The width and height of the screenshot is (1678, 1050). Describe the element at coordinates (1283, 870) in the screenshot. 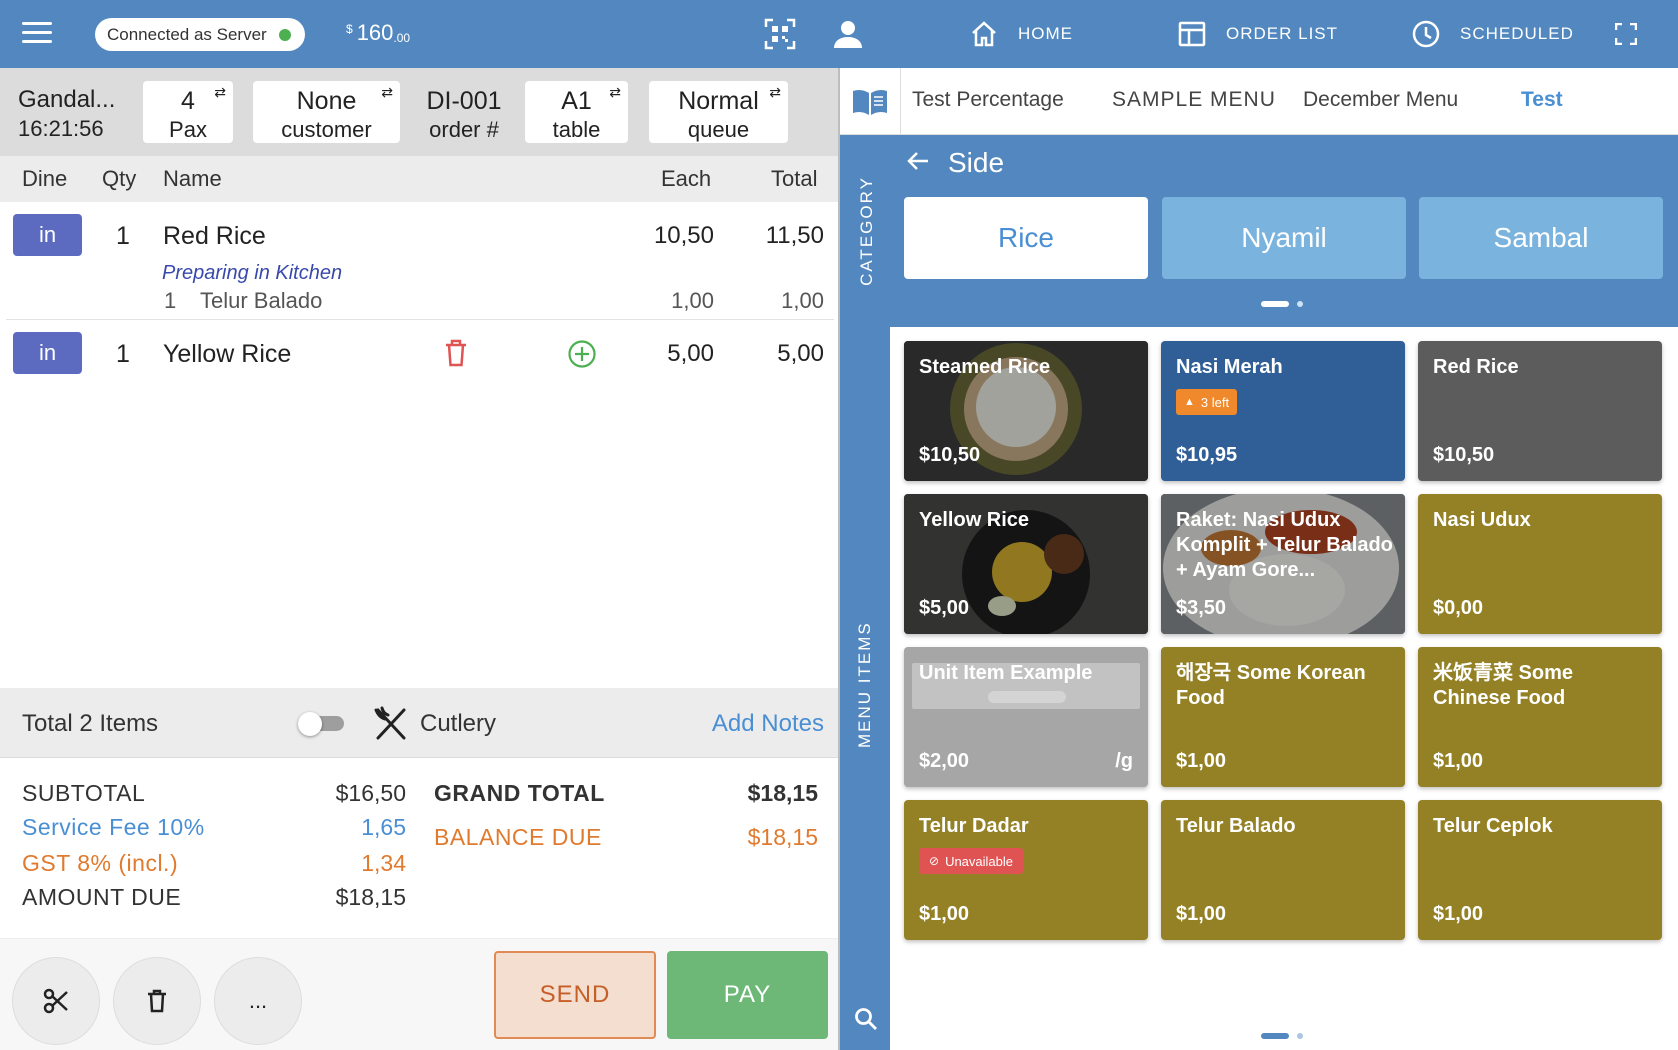

I see `menu-item-tile: Telur Balado $1,00` at that location.